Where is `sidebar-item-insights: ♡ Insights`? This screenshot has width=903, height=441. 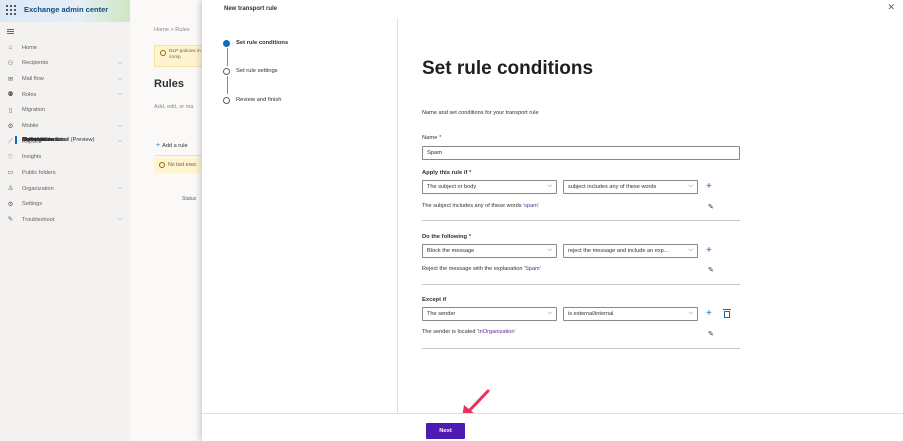 sidebar-item-insights: ♡ Insights is located at coordinates (65, 157).